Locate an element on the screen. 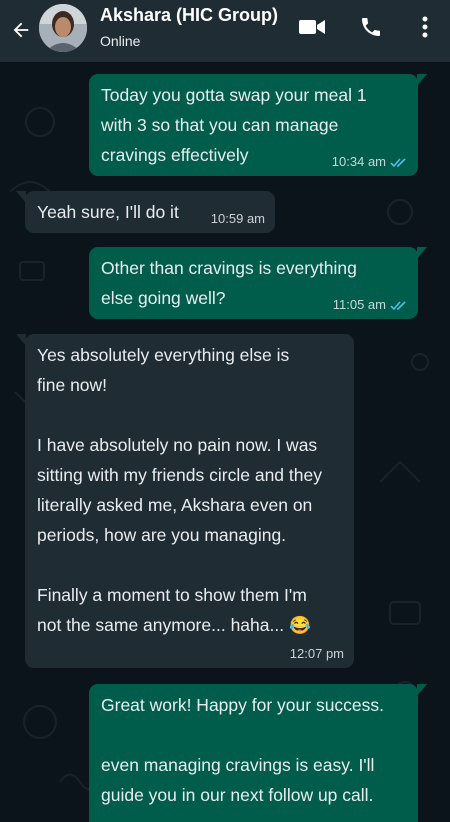  message-meta: 11:05 am is located at coordinates (370, 305).